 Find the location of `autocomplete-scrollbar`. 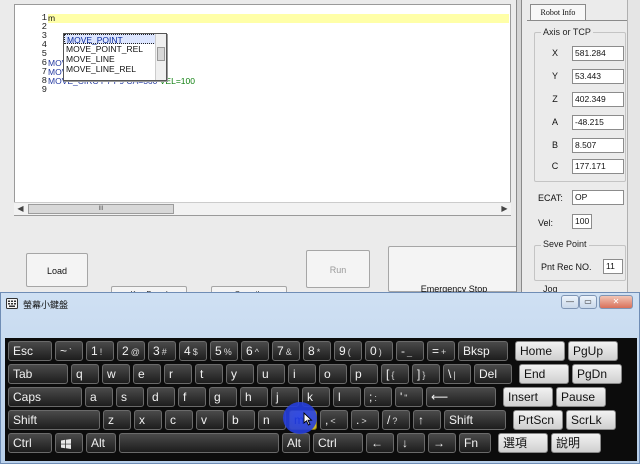

autocomplete-scrollbar is located at coordinates (160, 57).